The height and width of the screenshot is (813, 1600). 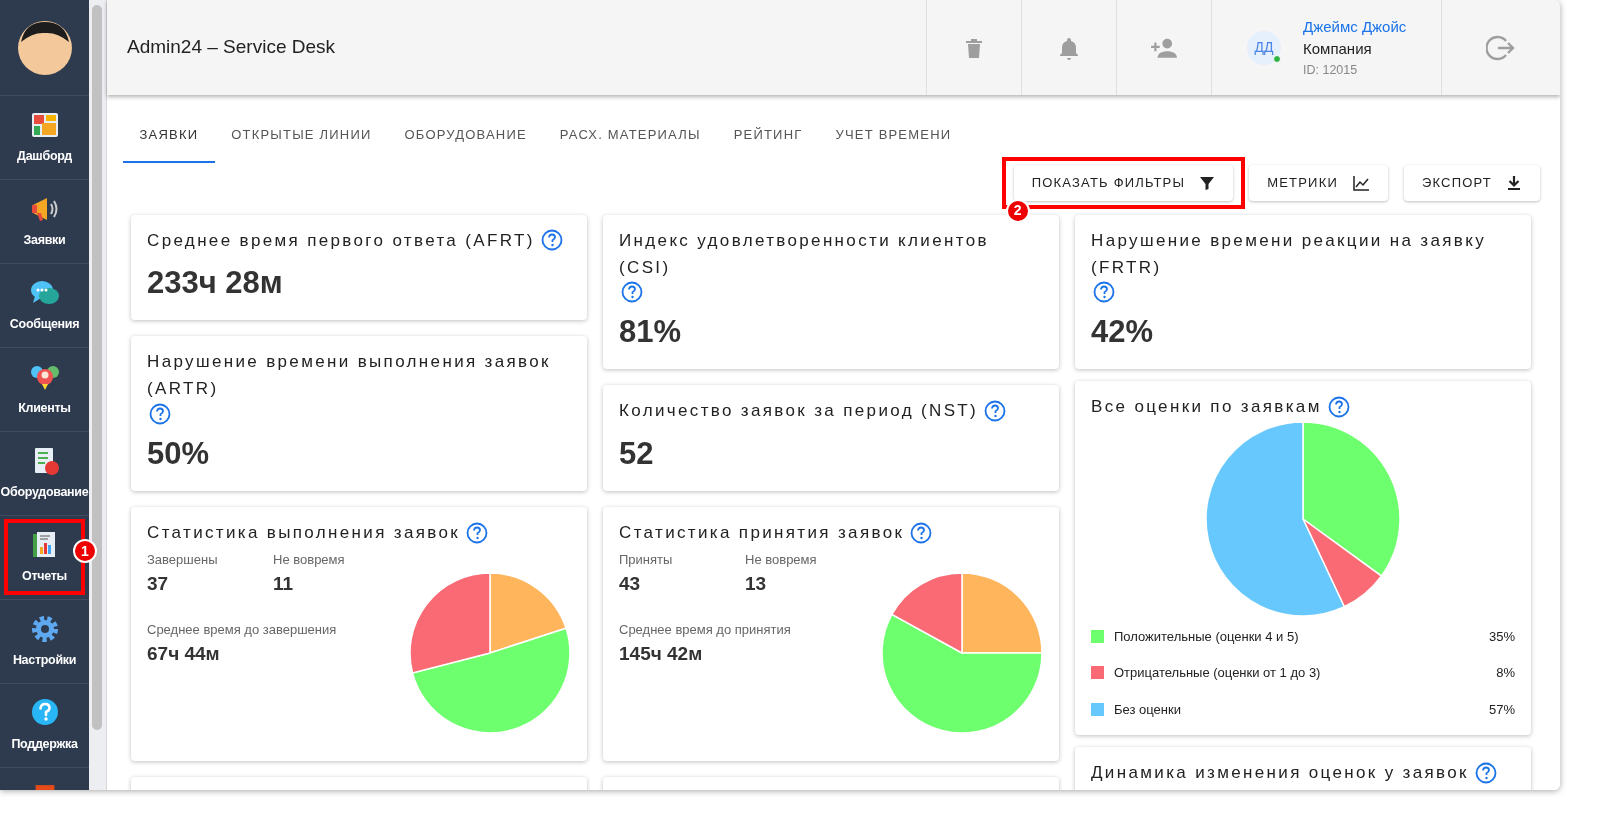 What do you see at coordinates (1123, 331) in the screenshot?
I see `metric-value: 42%` at bounding box center [1123, 331].